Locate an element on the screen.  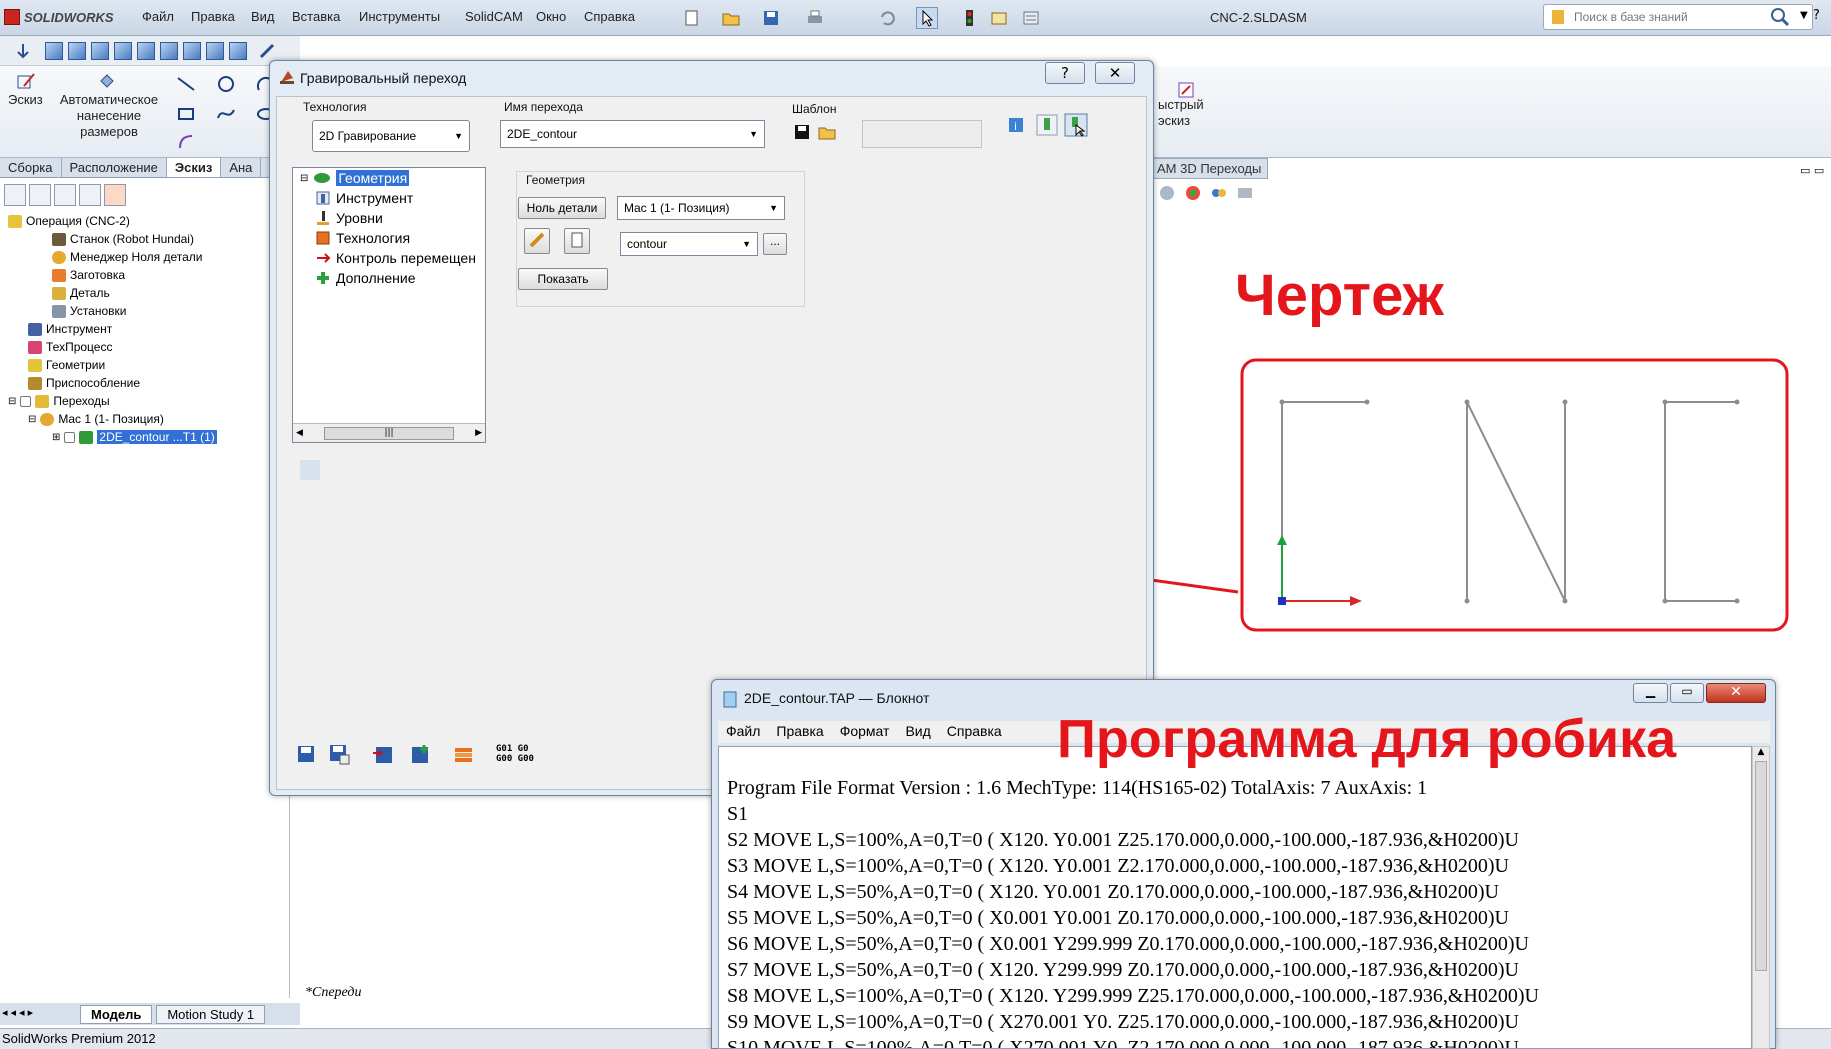
tab-layout: Расположение is located at coordinates (114, 167).